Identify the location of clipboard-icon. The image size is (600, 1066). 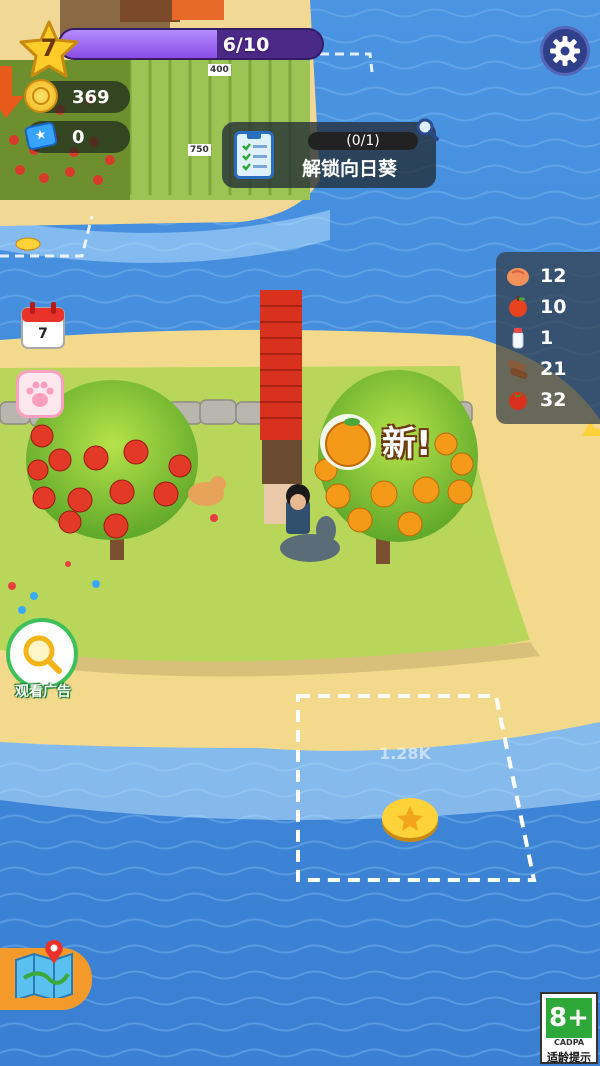
(254, 155).